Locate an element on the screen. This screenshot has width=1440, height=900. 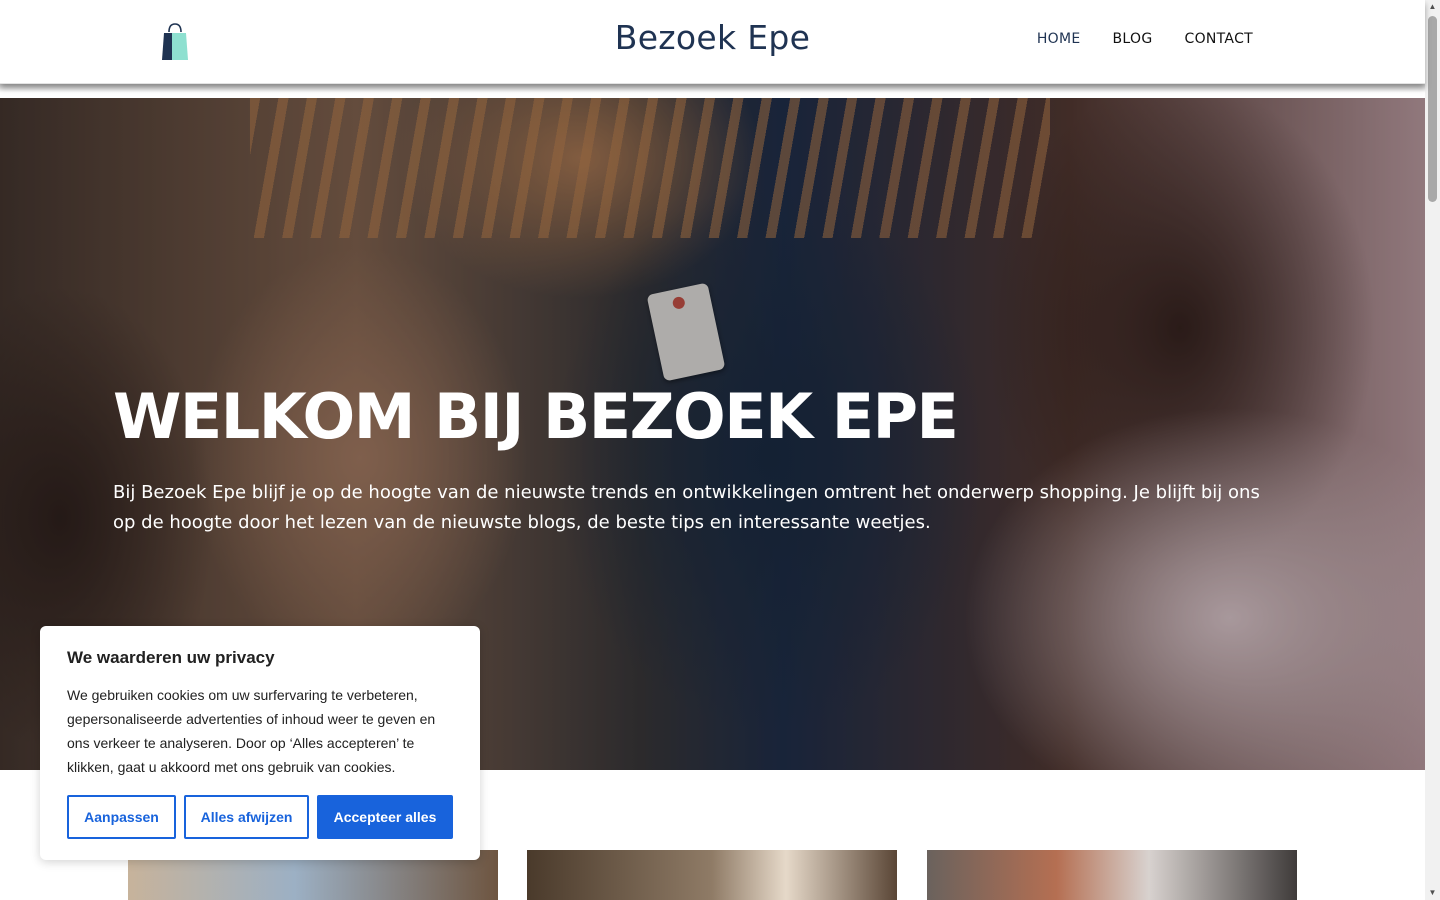
cookie-banner-title: We waarderen uw privacy is located at coordinates (171, 657).